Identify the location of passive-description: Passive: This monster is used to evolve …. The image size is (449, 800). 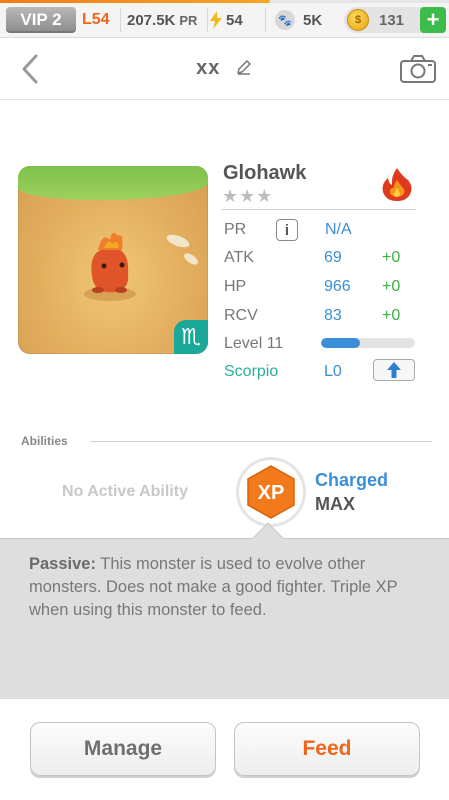
(229, 587).